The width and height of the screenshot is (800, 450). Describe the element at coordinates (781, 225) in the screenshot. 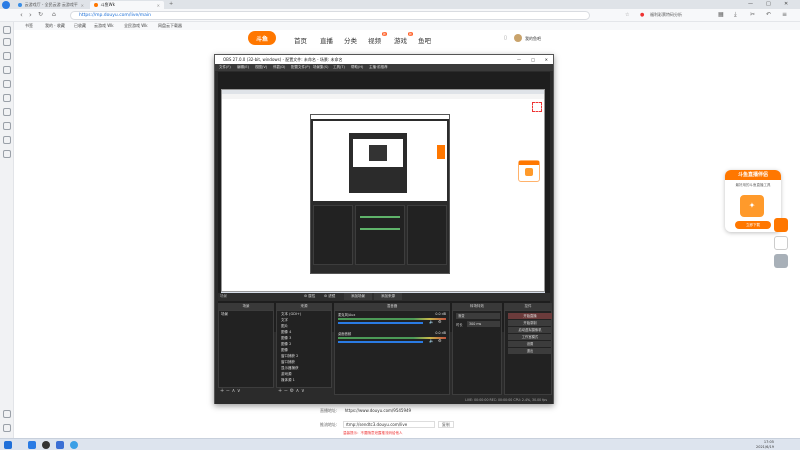

I see `live-companion-icon` at that location.